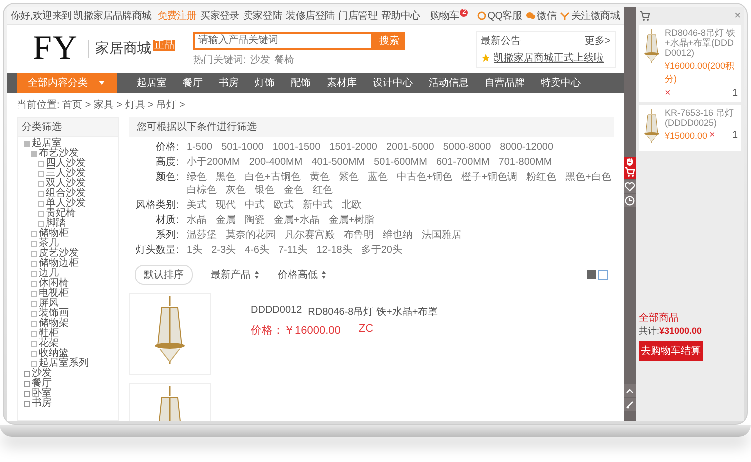  What do you see at coordinates (449, 83) in the screenshot?
I see `nav-link: 活动信息` at bounding box center [449, 83].